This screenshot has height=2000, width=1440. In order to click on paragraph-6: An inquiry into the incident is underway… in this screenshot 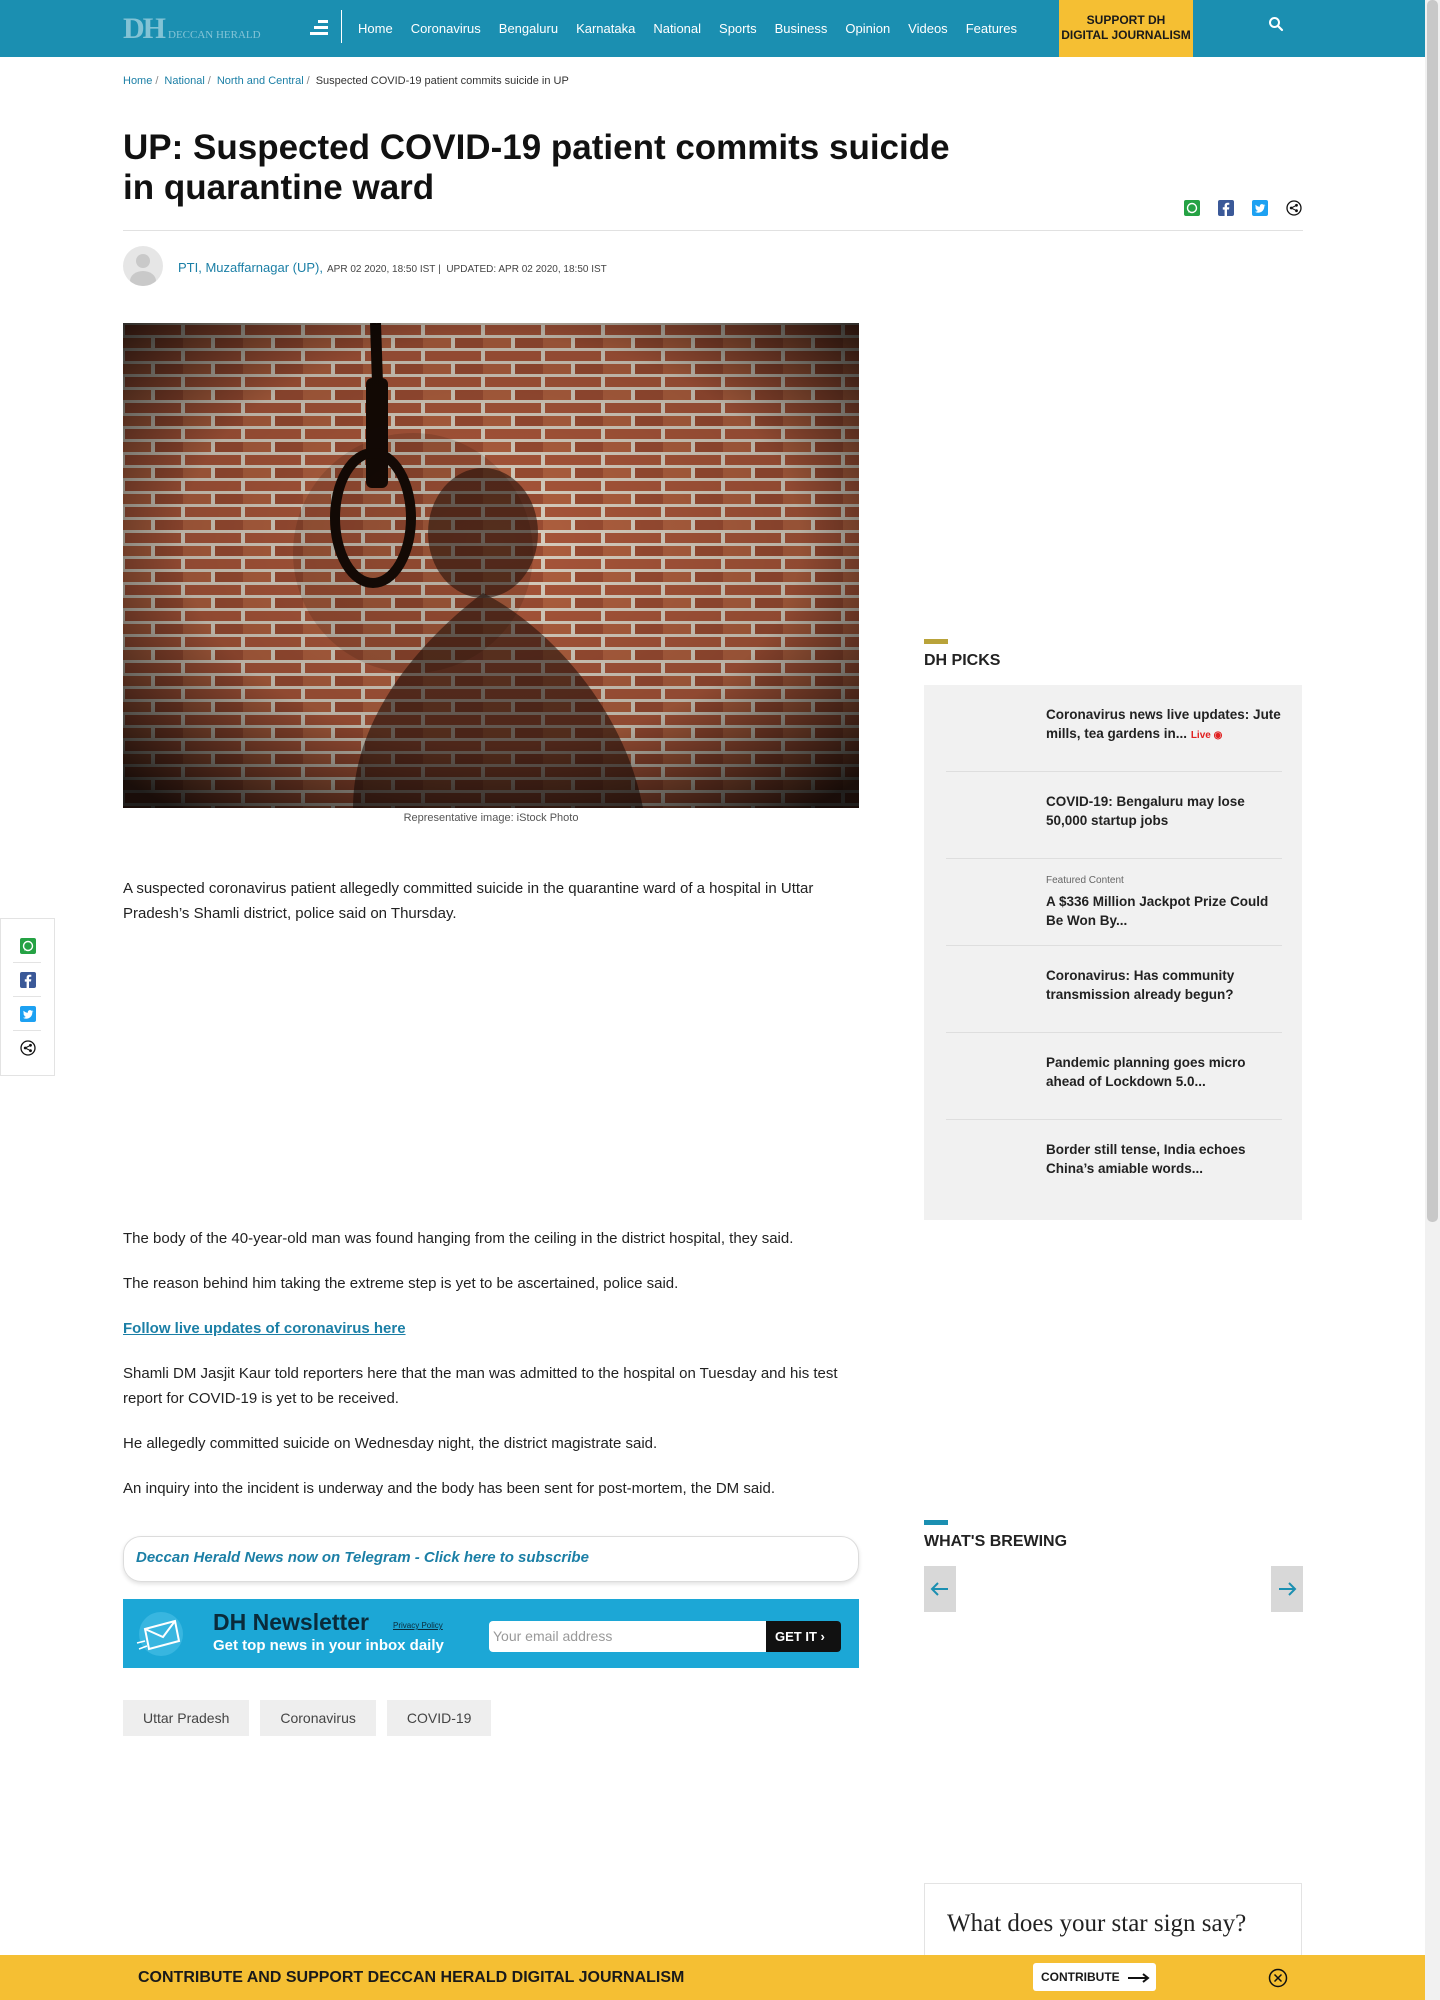, I will do `click(449, 1488)`.